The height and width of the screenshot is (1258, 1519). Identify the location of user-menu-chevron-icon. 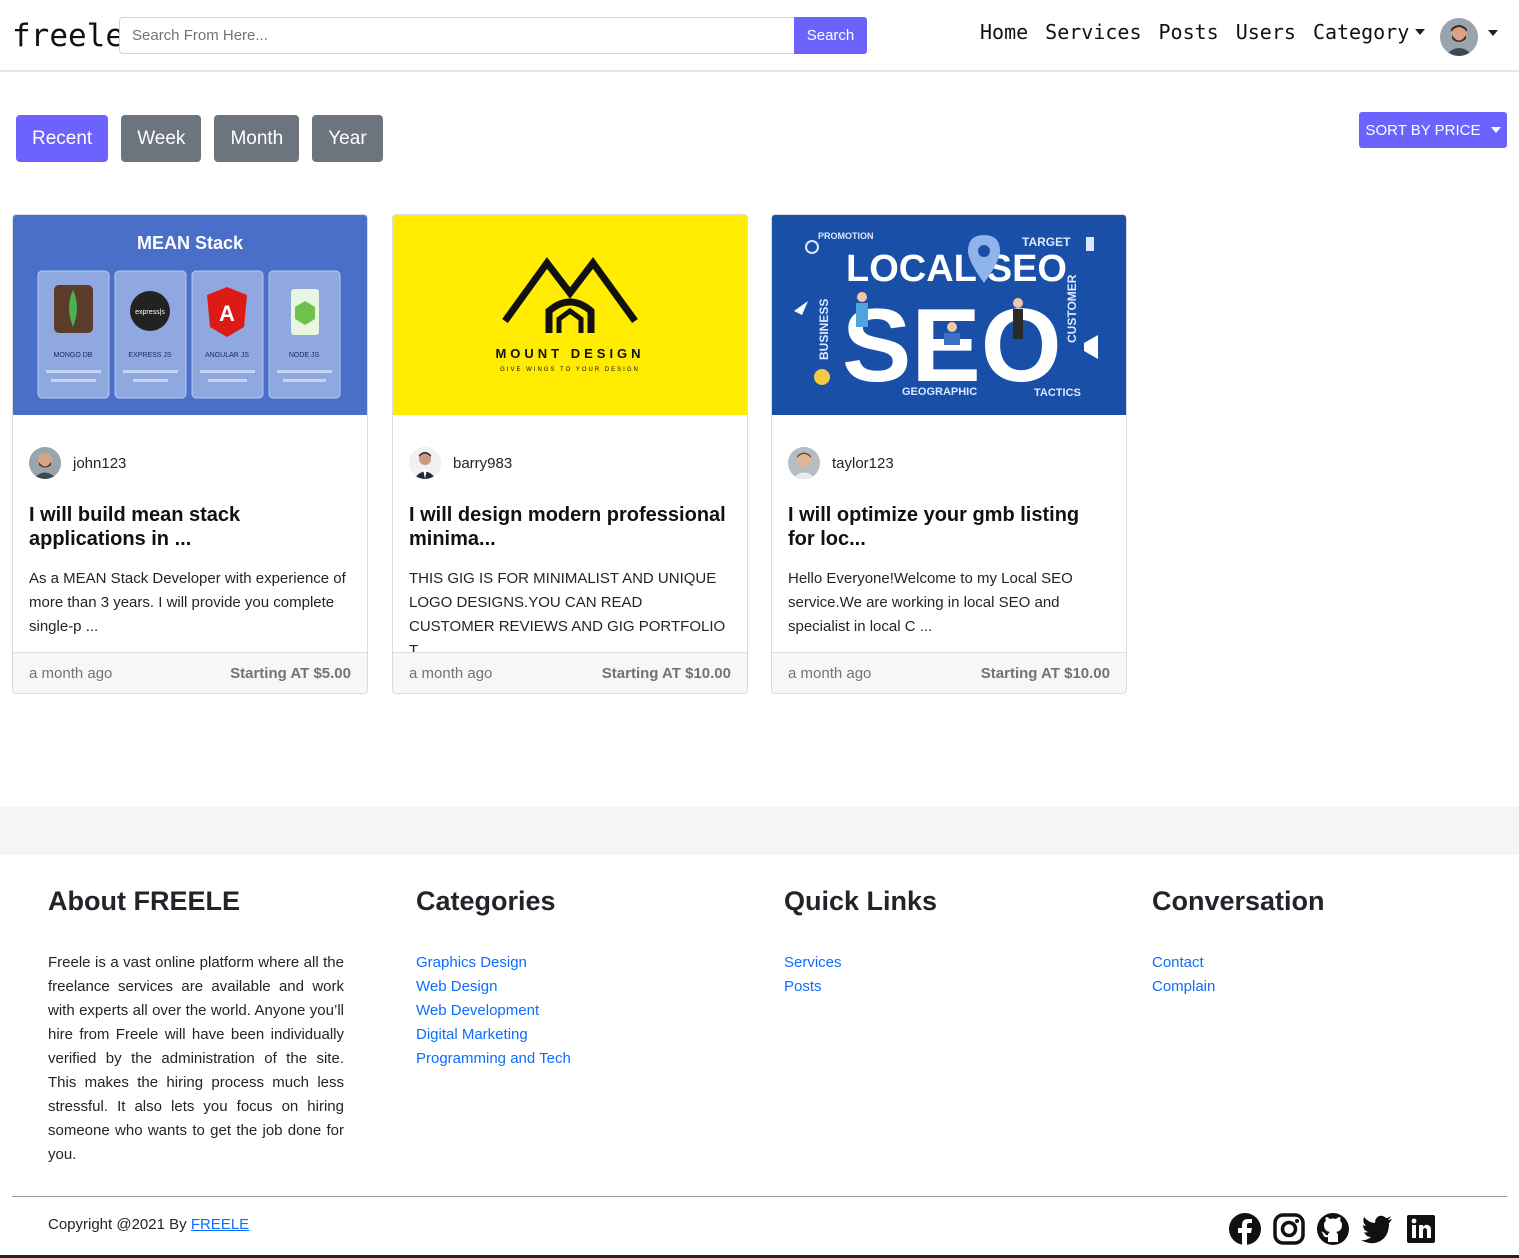
(1493, 33).